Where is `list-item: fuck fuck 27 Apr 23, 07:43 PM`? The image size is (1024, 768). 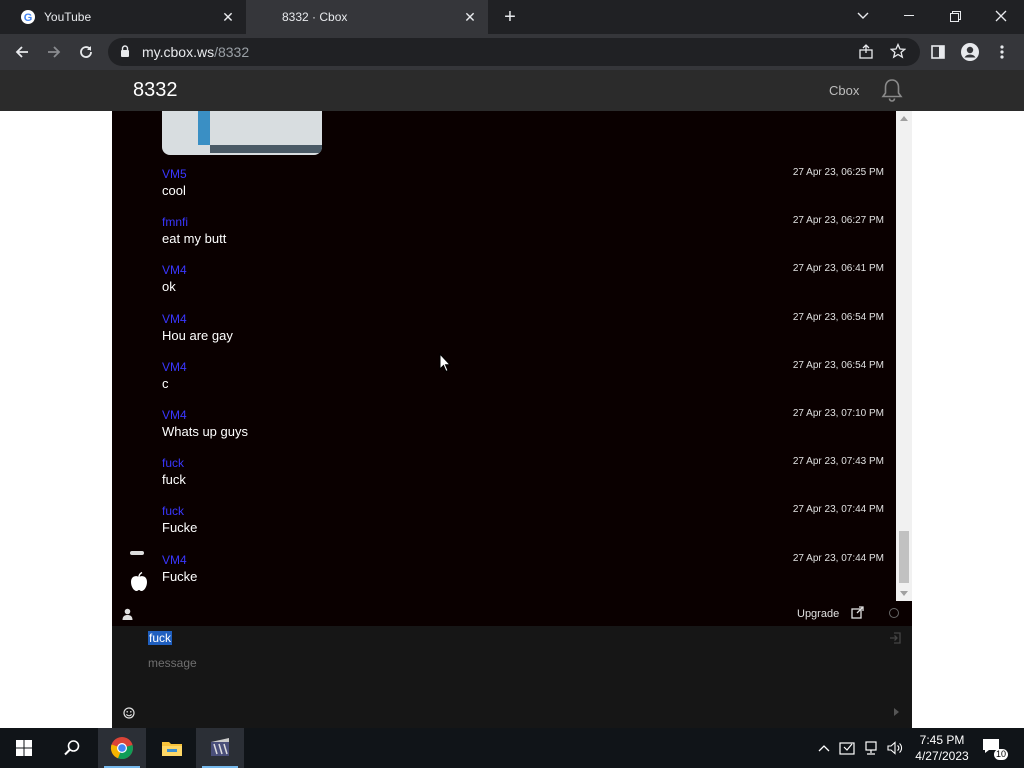 list-item: fuck fuck 27 Apr 23, 07:43 PM is located at coordinates (523, 476).